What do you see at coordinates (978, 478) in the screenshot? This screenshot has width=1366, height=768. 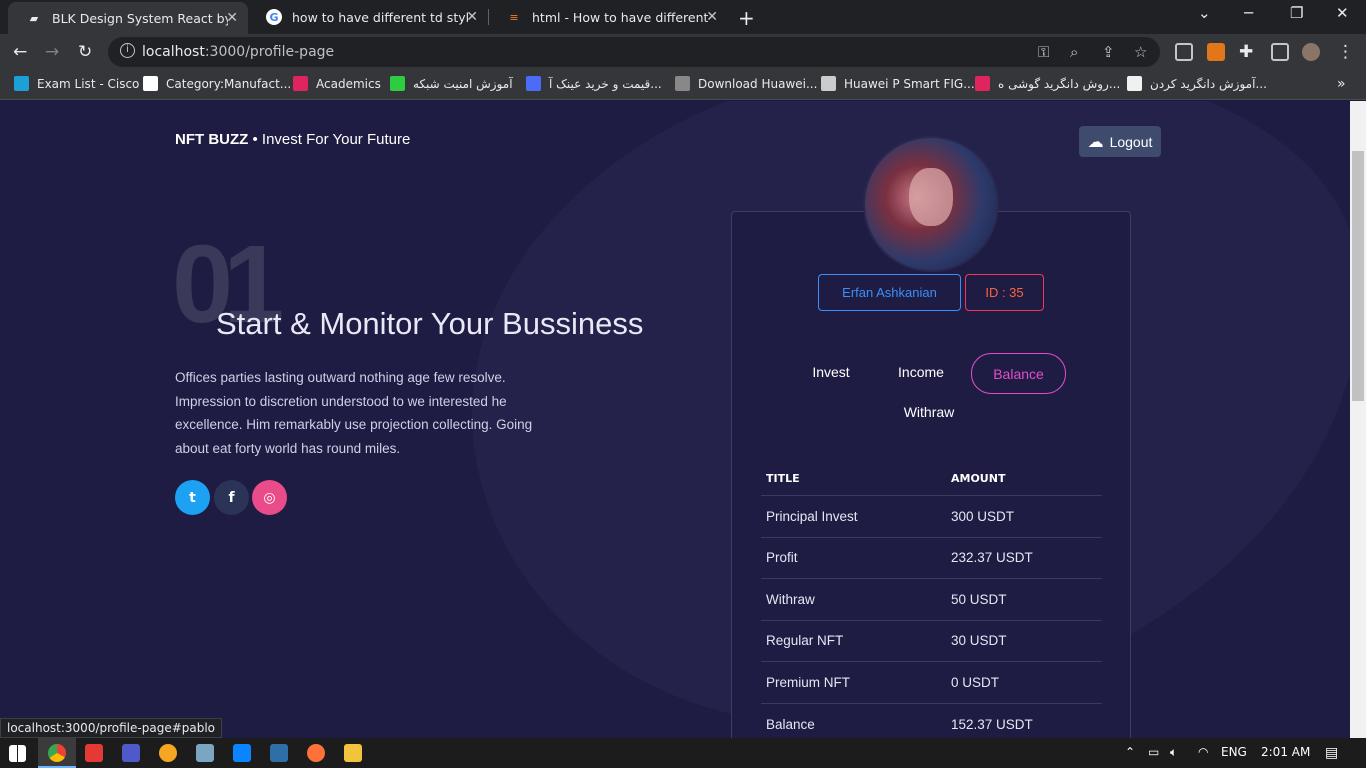 I see `column-header-amount: AMOUNT` at bounding box center [978, 478].